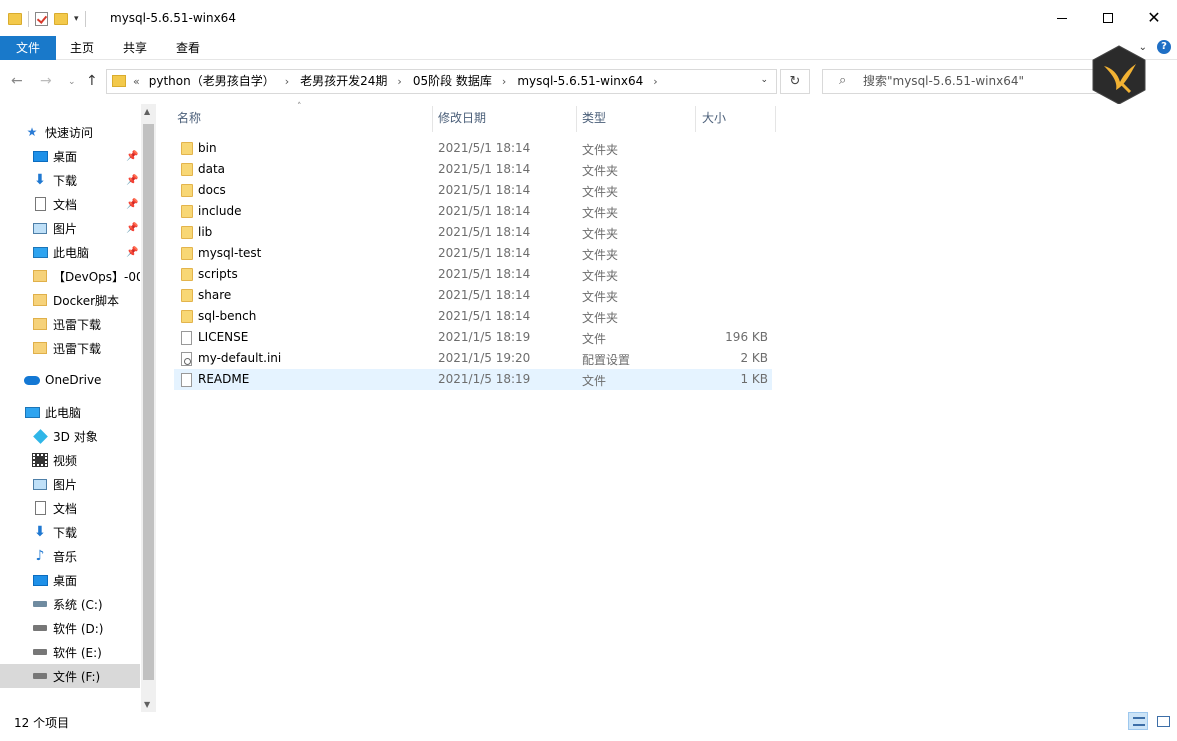  What do you see at coordinates (452, 81) in the screenshot?
I see `breadcrumb-item: 05阶段 数据库` at bounding box center [452, 81].